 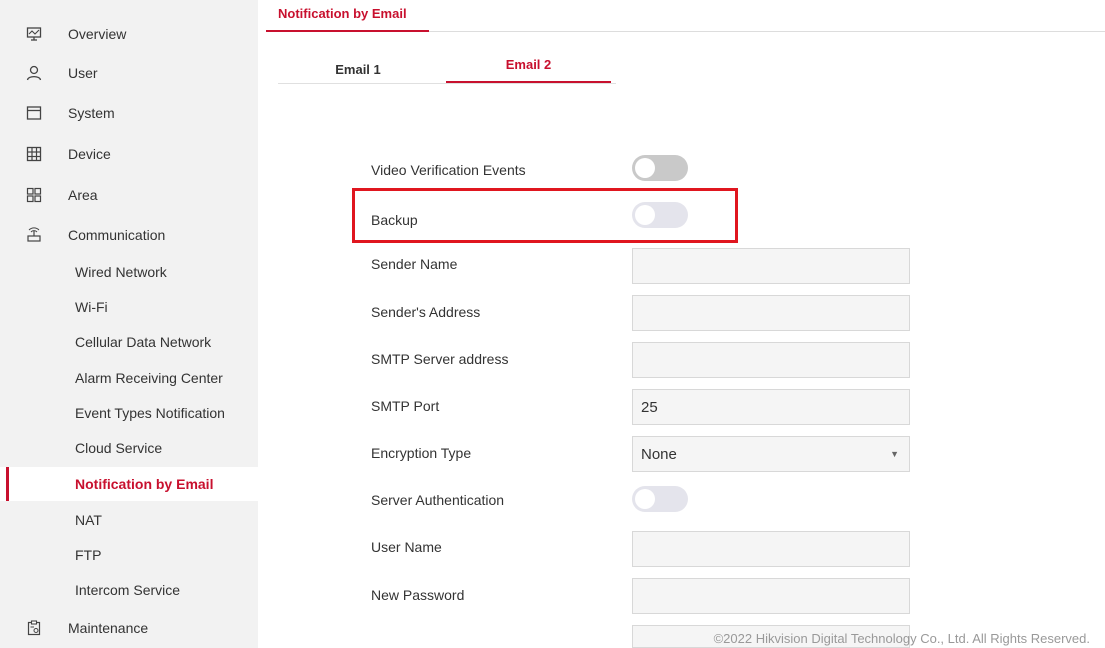 What do you see at coordinates (129, 154) in the screenshot?
I see `sidebar-item-device: Device` at bounding box center [129, 154].